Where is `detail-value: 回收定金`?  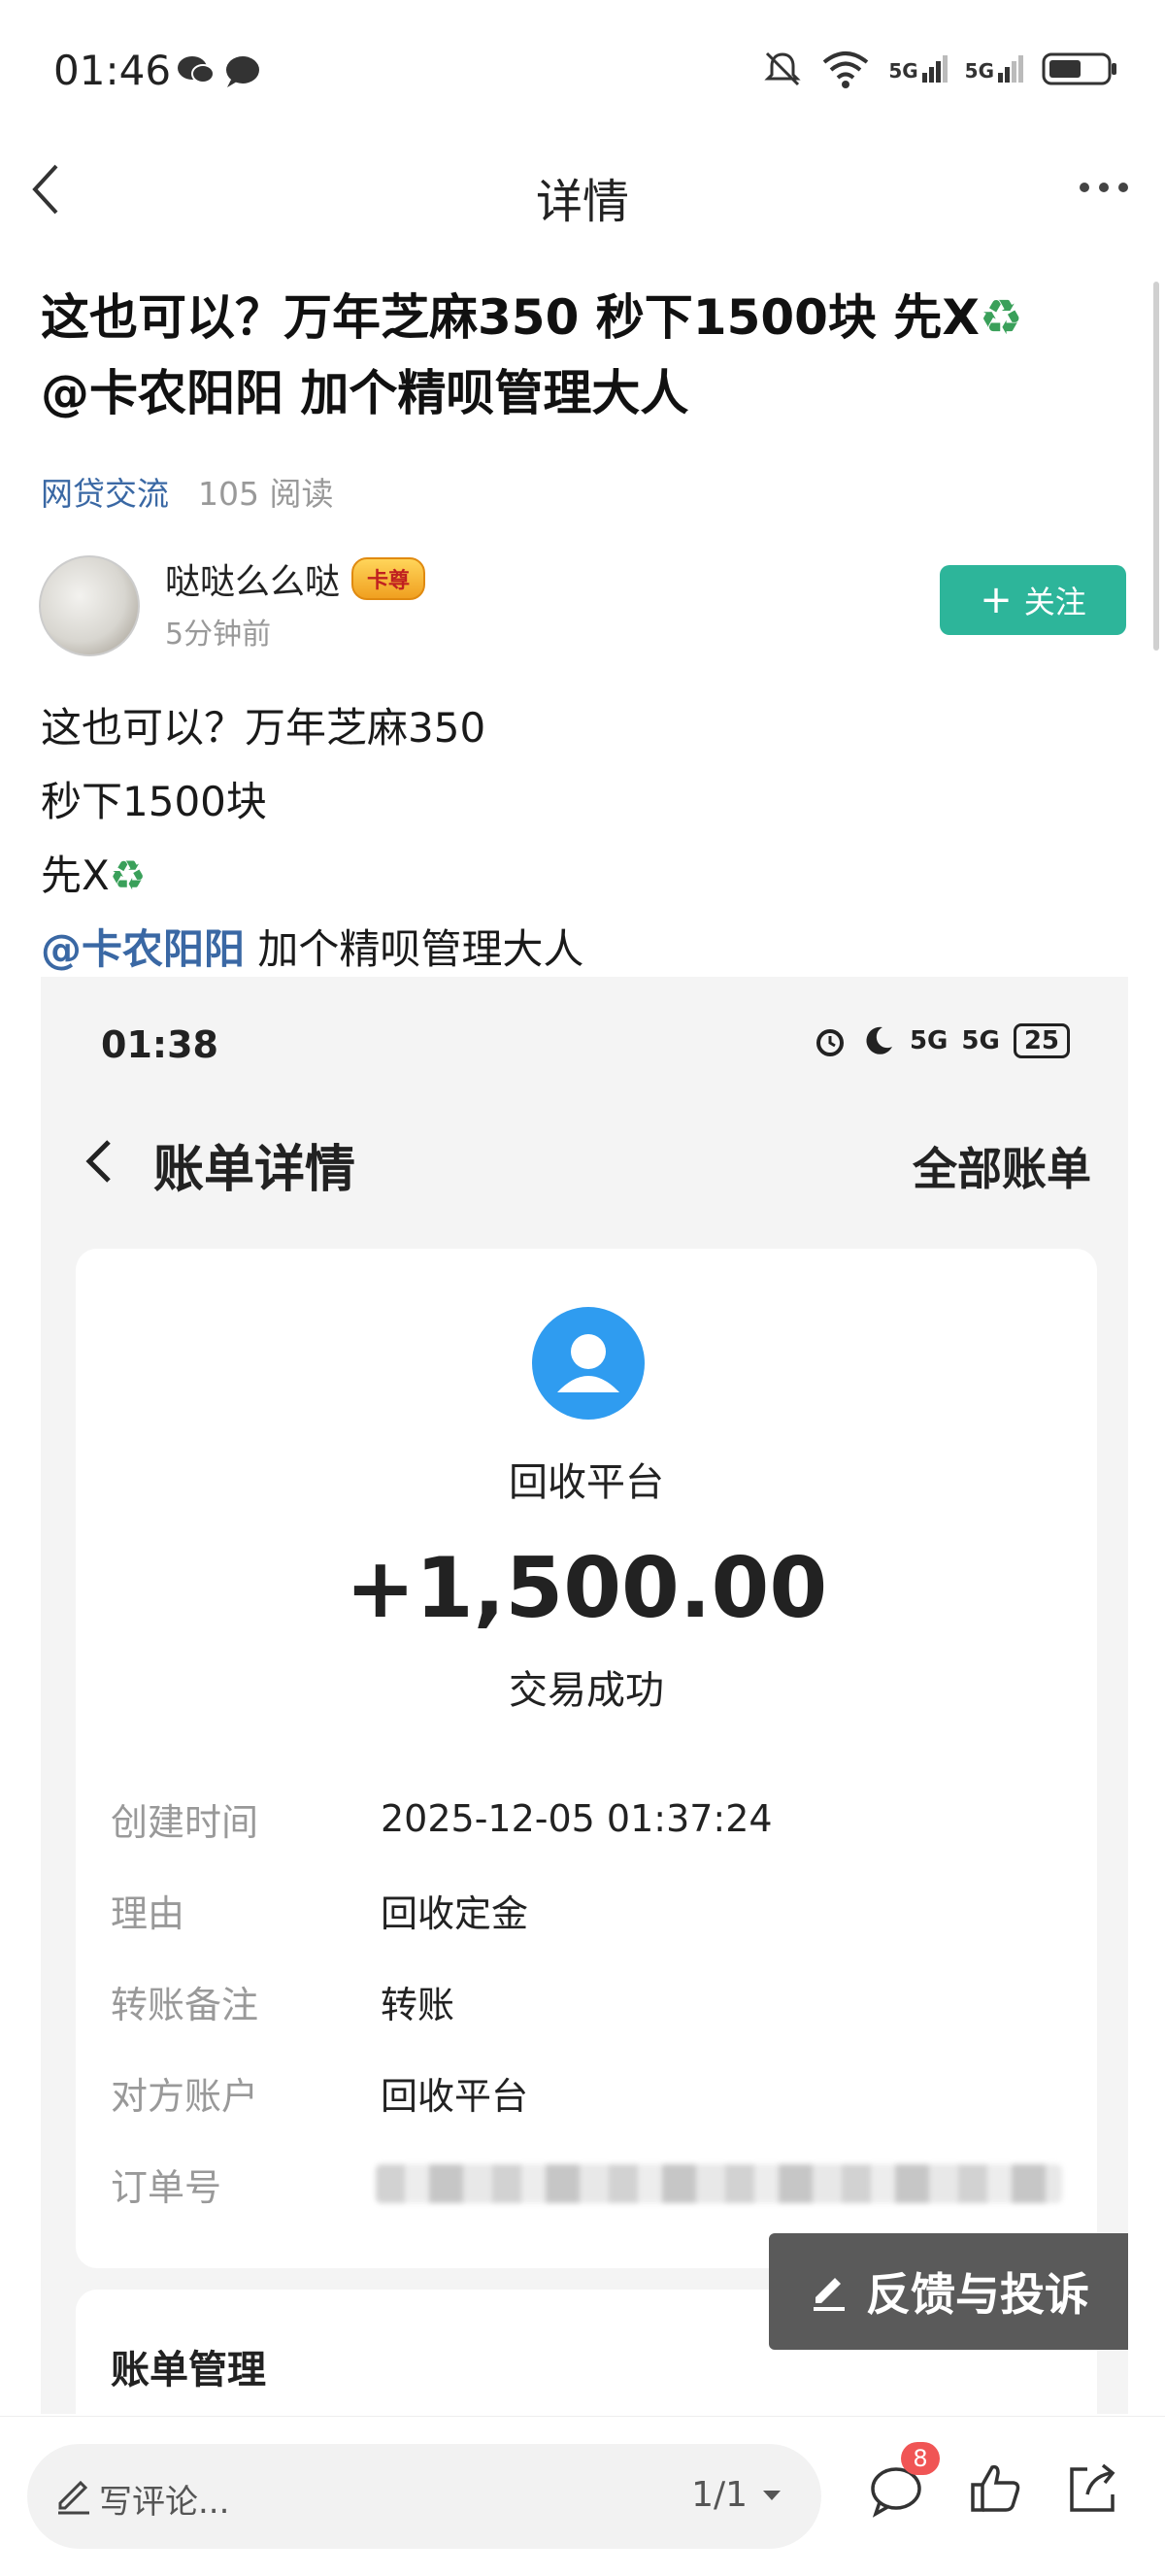
detail-value: 回收定金 is located at coordinates (455, 1913).